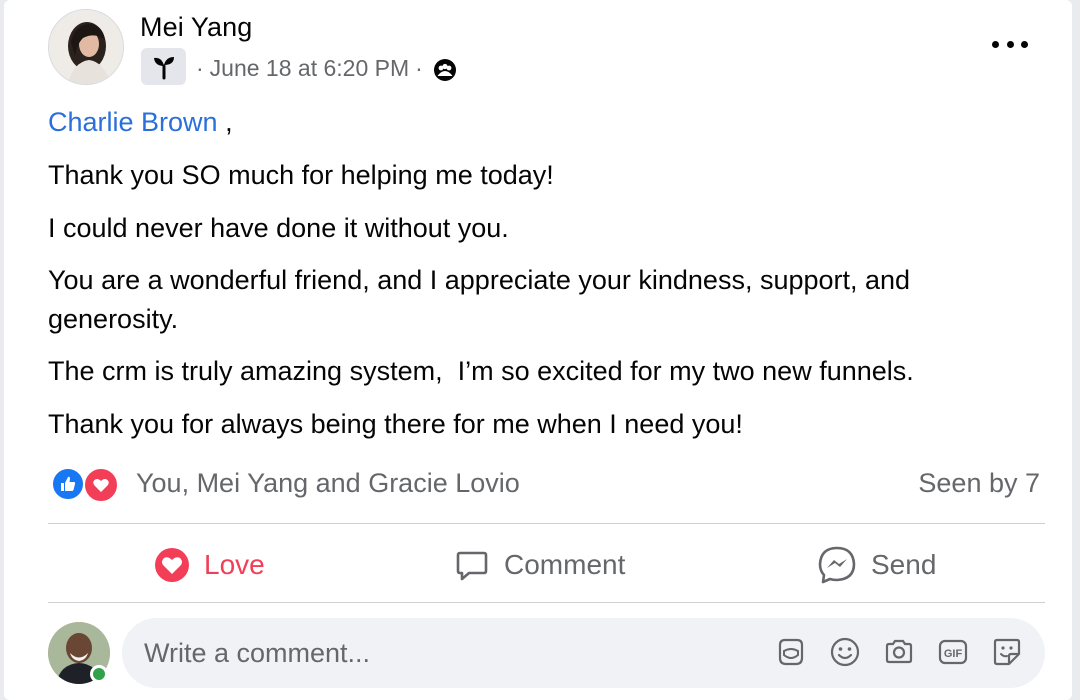  I want to click on comment-tools: GIF, so click(899, 652).